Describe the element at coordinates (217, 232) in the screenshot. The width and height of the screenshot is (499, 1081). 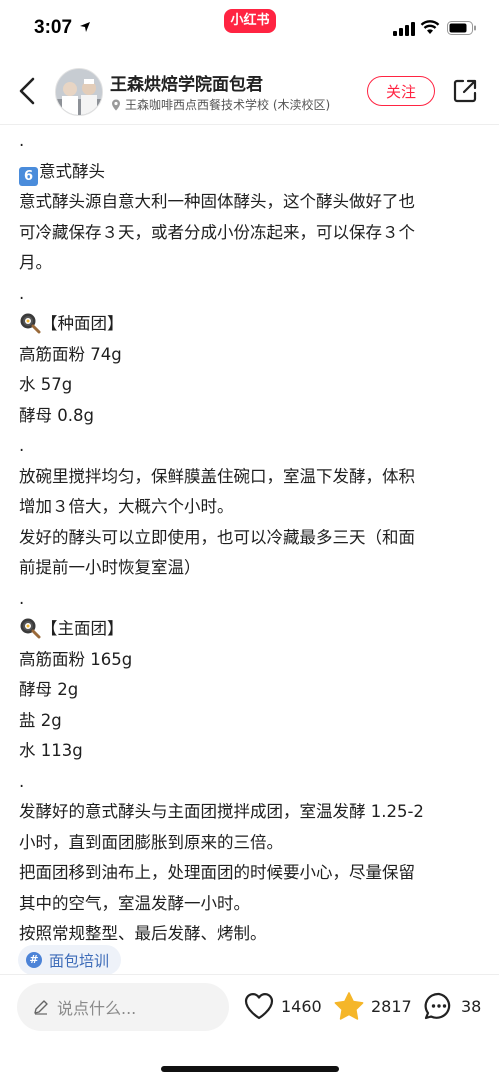
I see `note-line-text: 可冷藏保存３天，或者分成小份冻起来，可以保存３个` at that location.